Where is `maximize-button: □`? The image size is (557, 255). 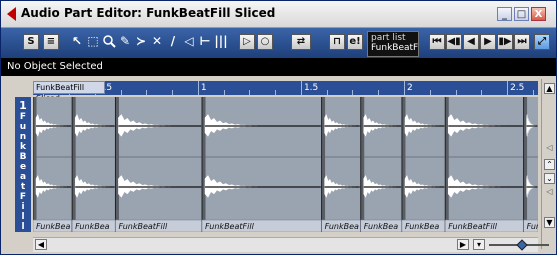 maximize-button: □ is located at coordinates (521, 14).